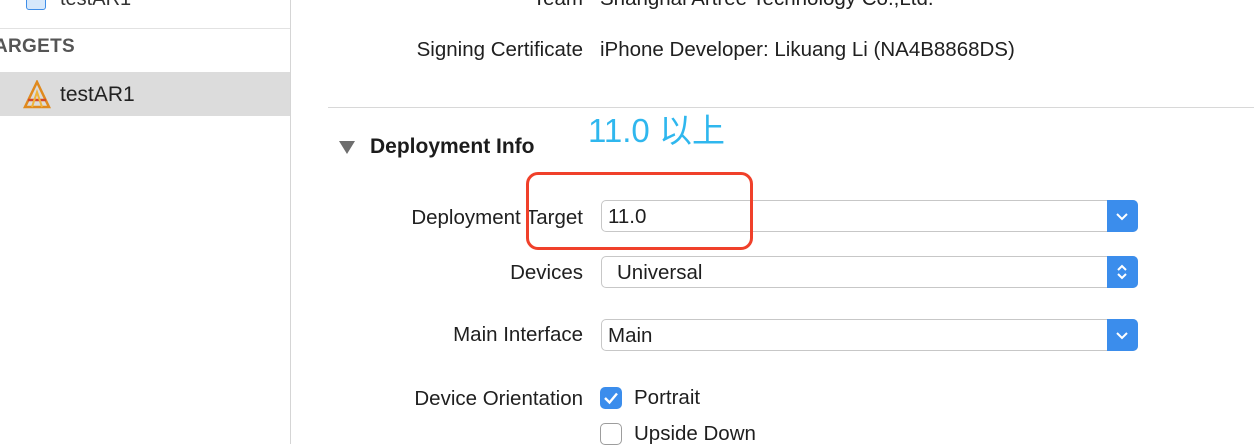  What do you see at coordinates (145, 28) in the screenshot?
I see `sidebar-divider` at bounding box center [145, 28].